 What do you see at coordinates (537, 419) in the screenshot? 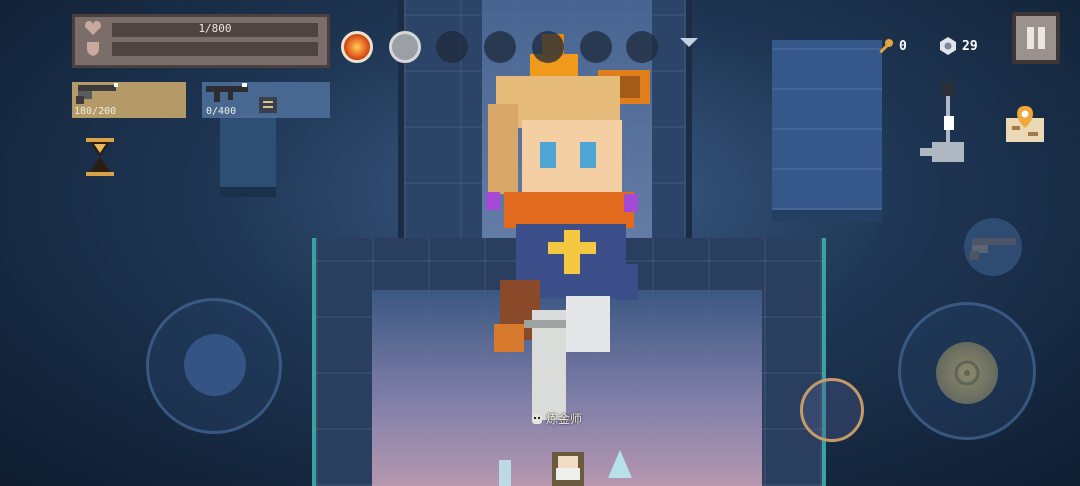
I see `skull-icon` at bounding box center [537, 419].